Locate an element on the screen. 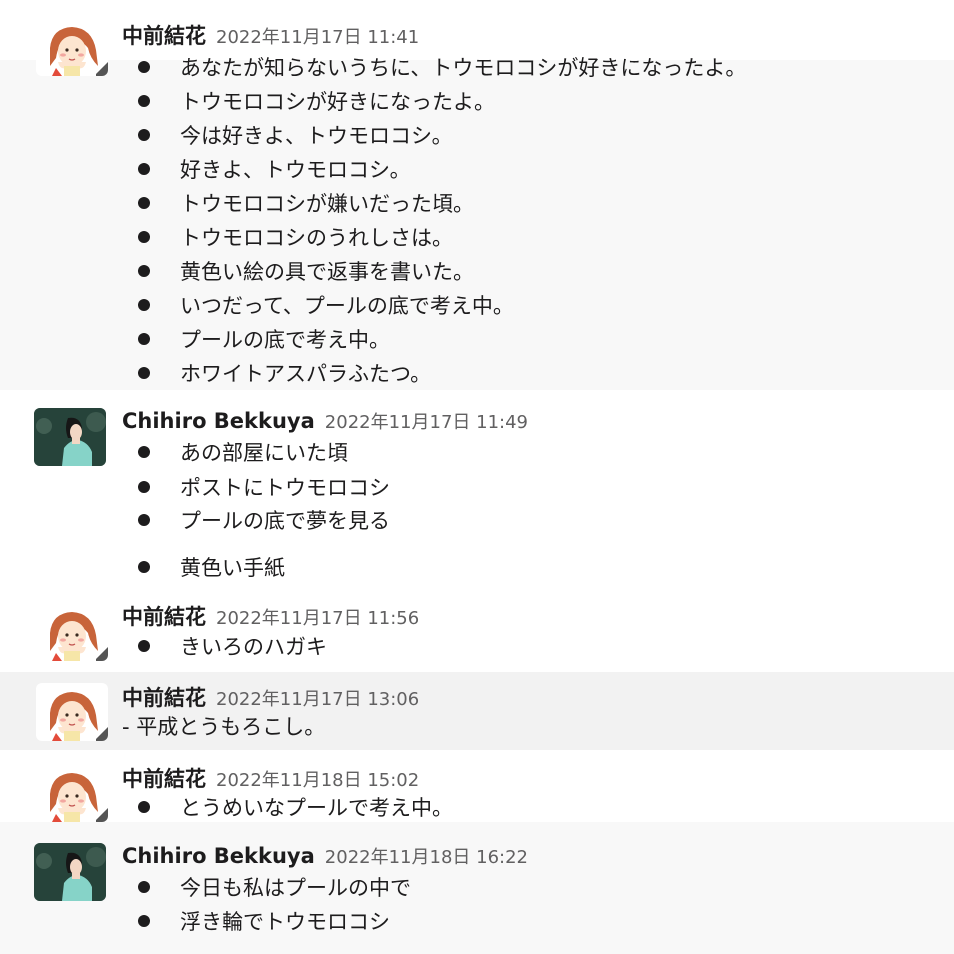 The width and height of the screenshot is (954, 954). timestamp: 2022年11月17日 11:56 is located at coordinates (317, 618).